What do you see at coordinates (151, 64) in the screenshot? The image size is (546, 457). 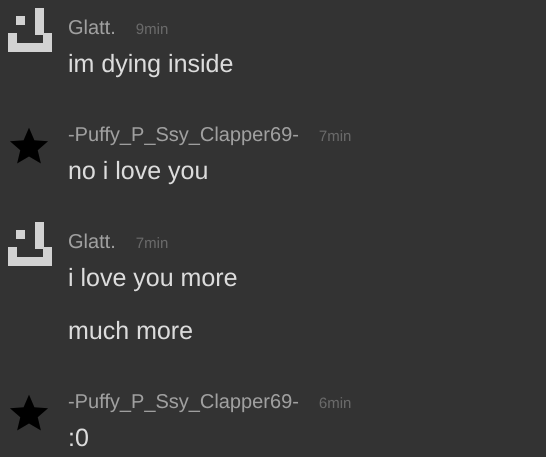 I see `message-text: im dying inside` at bounding box center [151, 64].